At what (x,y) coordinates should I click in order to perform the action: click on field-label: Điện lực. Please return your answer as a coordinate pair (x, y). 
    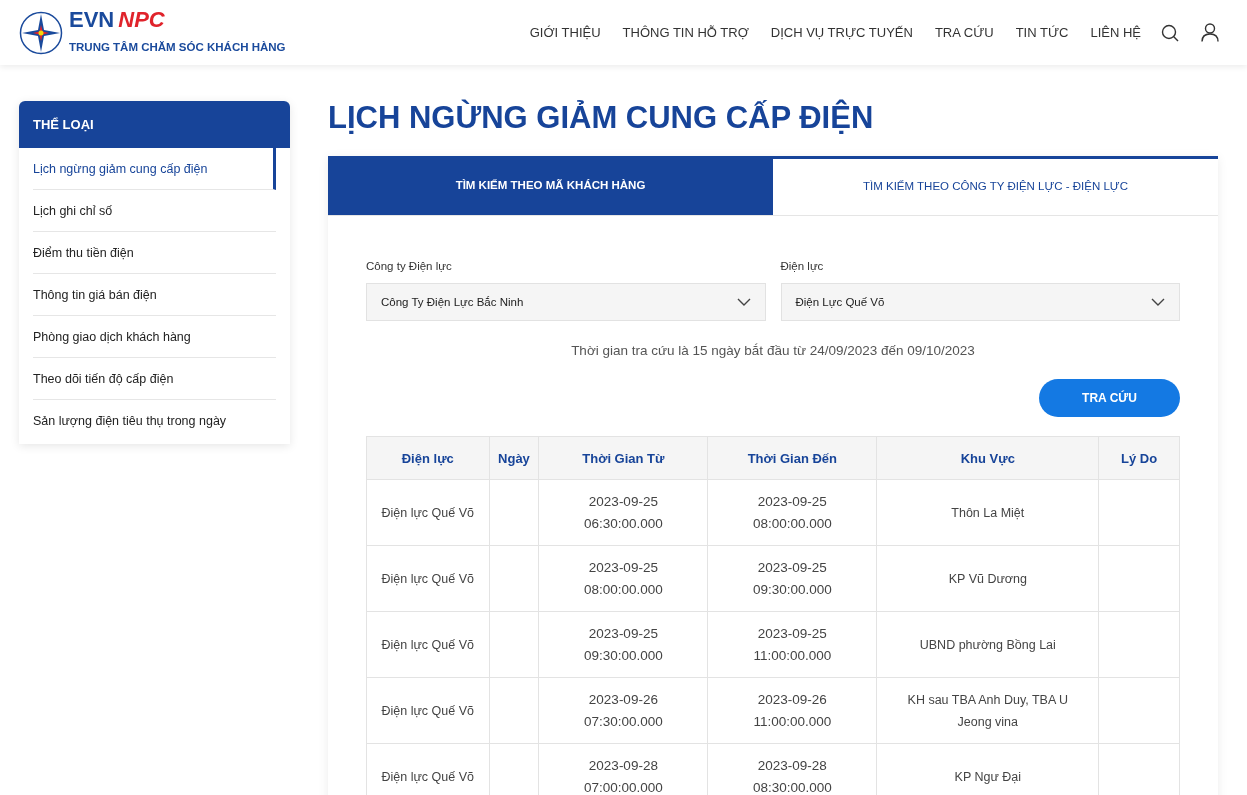
    Looking at the image, I should click on (802, 266).